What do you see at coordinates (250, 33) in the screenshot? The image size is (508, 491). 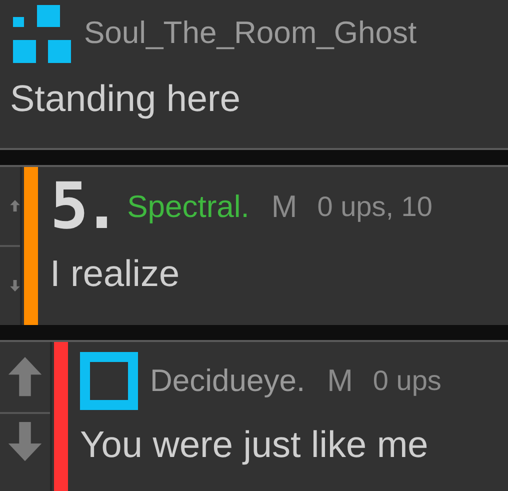 I see `username-link: Soul_The_Room_Ghost` at bounding box center [250, 33].